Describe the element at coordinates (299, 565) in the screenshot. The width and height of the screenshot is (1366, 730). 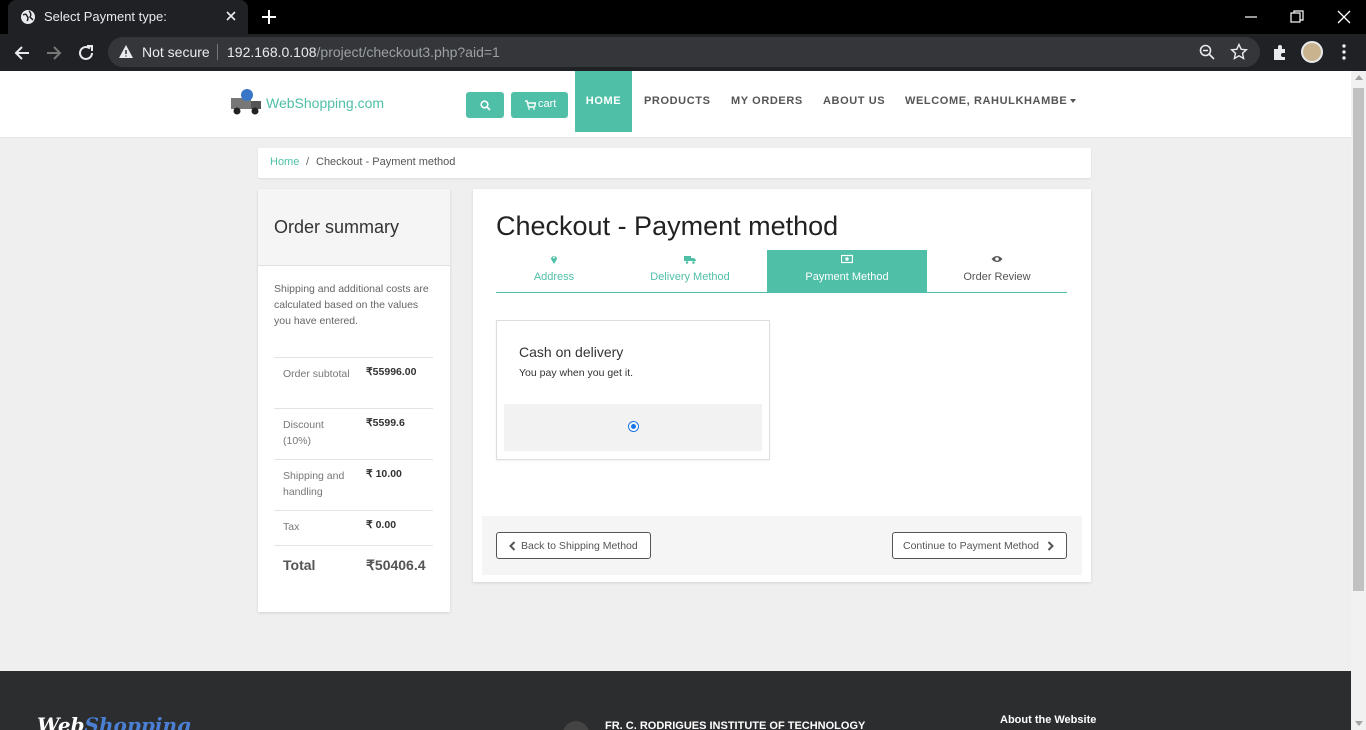
I see `summary-total-label: Total` at that location.